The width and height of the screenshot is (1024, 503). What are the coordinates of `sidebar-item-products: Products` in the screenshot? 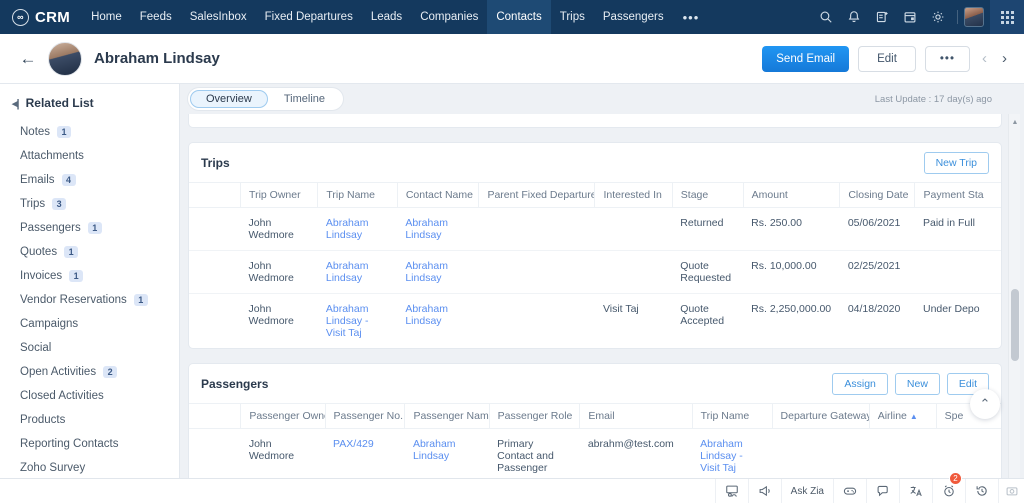 It's located at (89, 420).